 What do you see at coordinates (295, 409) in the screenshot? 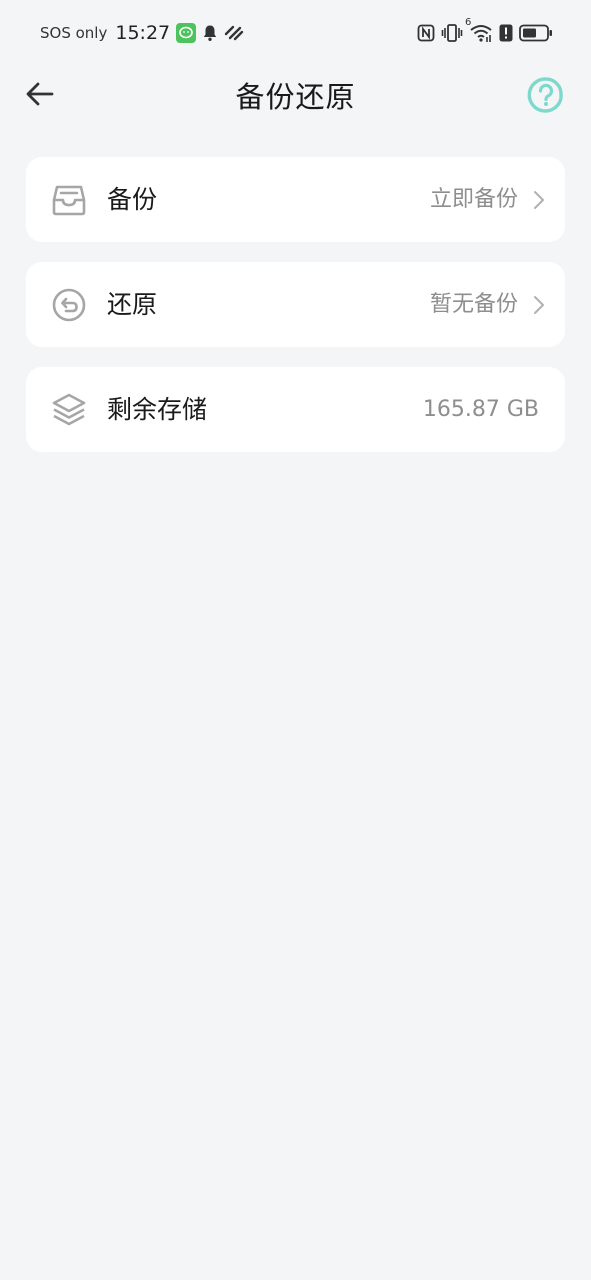
I see `storage-row: 剩余存储 165.87 GB` at bounding box center [295, 409].